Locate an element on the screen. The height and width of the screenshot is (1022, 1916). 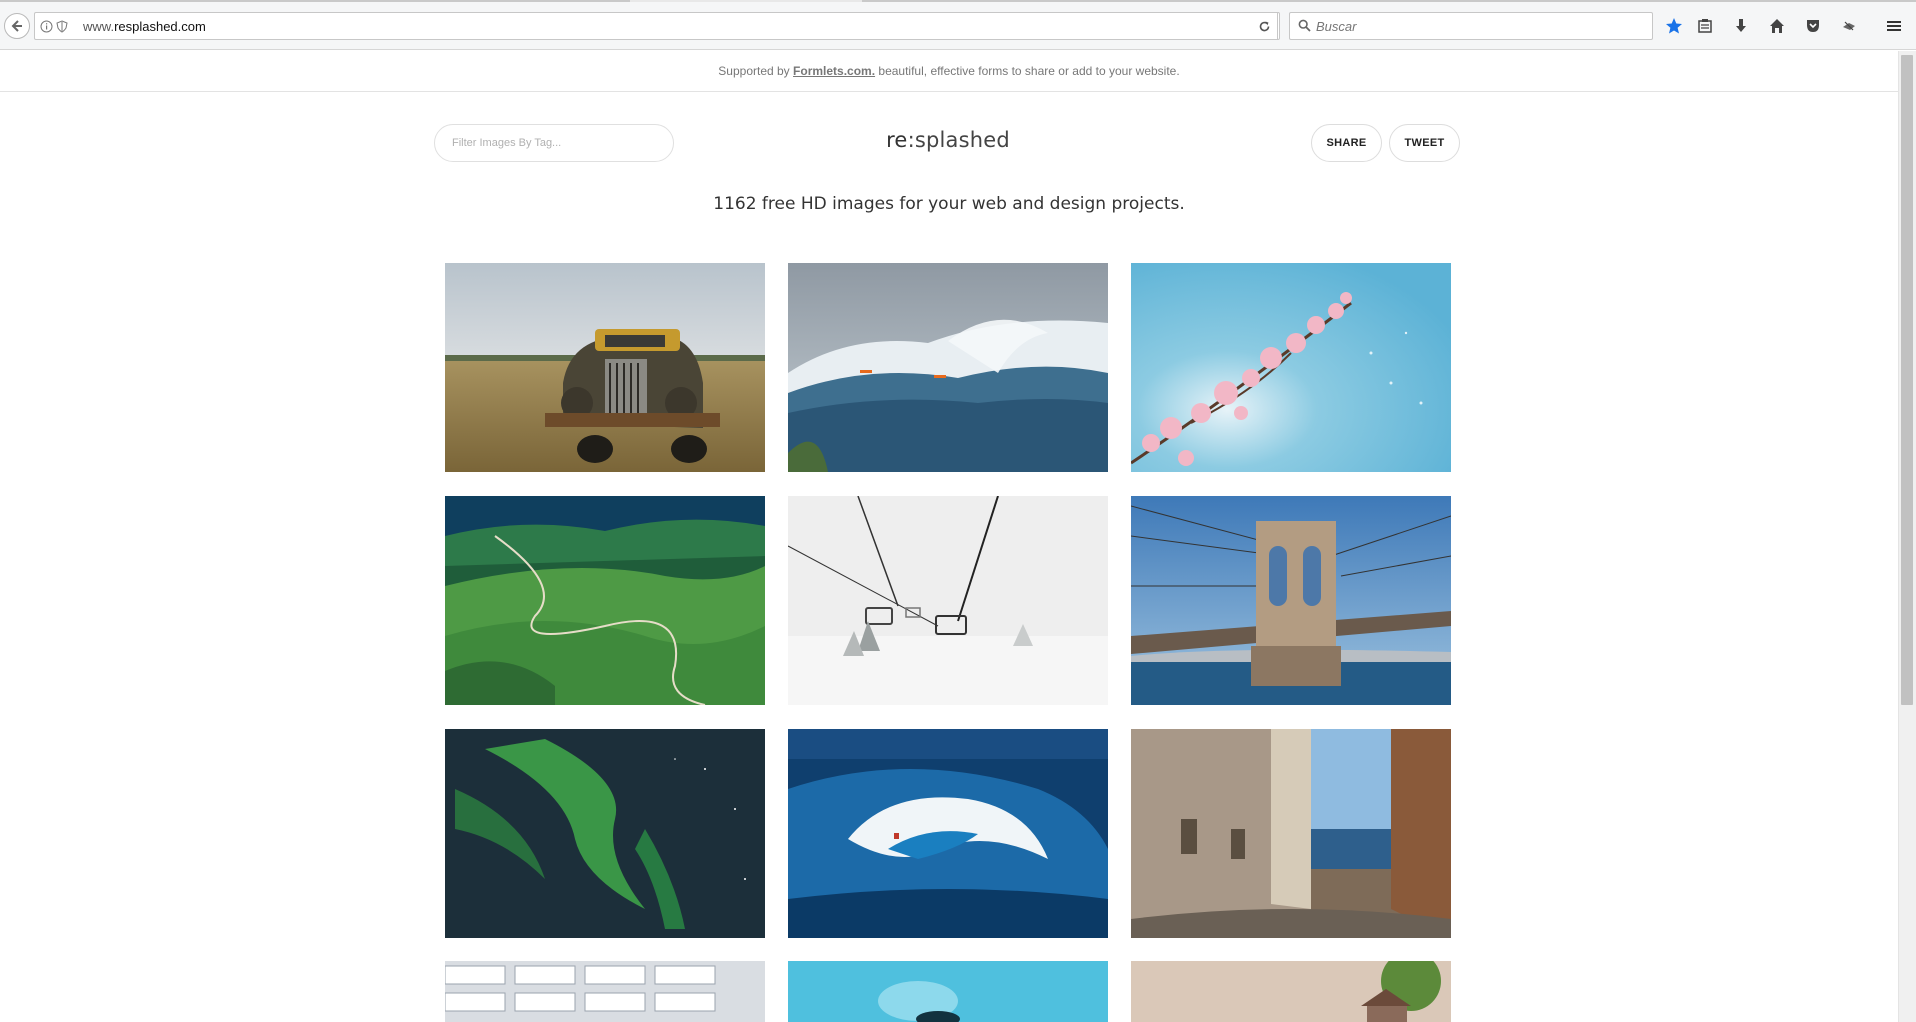
star-icon is located at coordinates (1674, 26).